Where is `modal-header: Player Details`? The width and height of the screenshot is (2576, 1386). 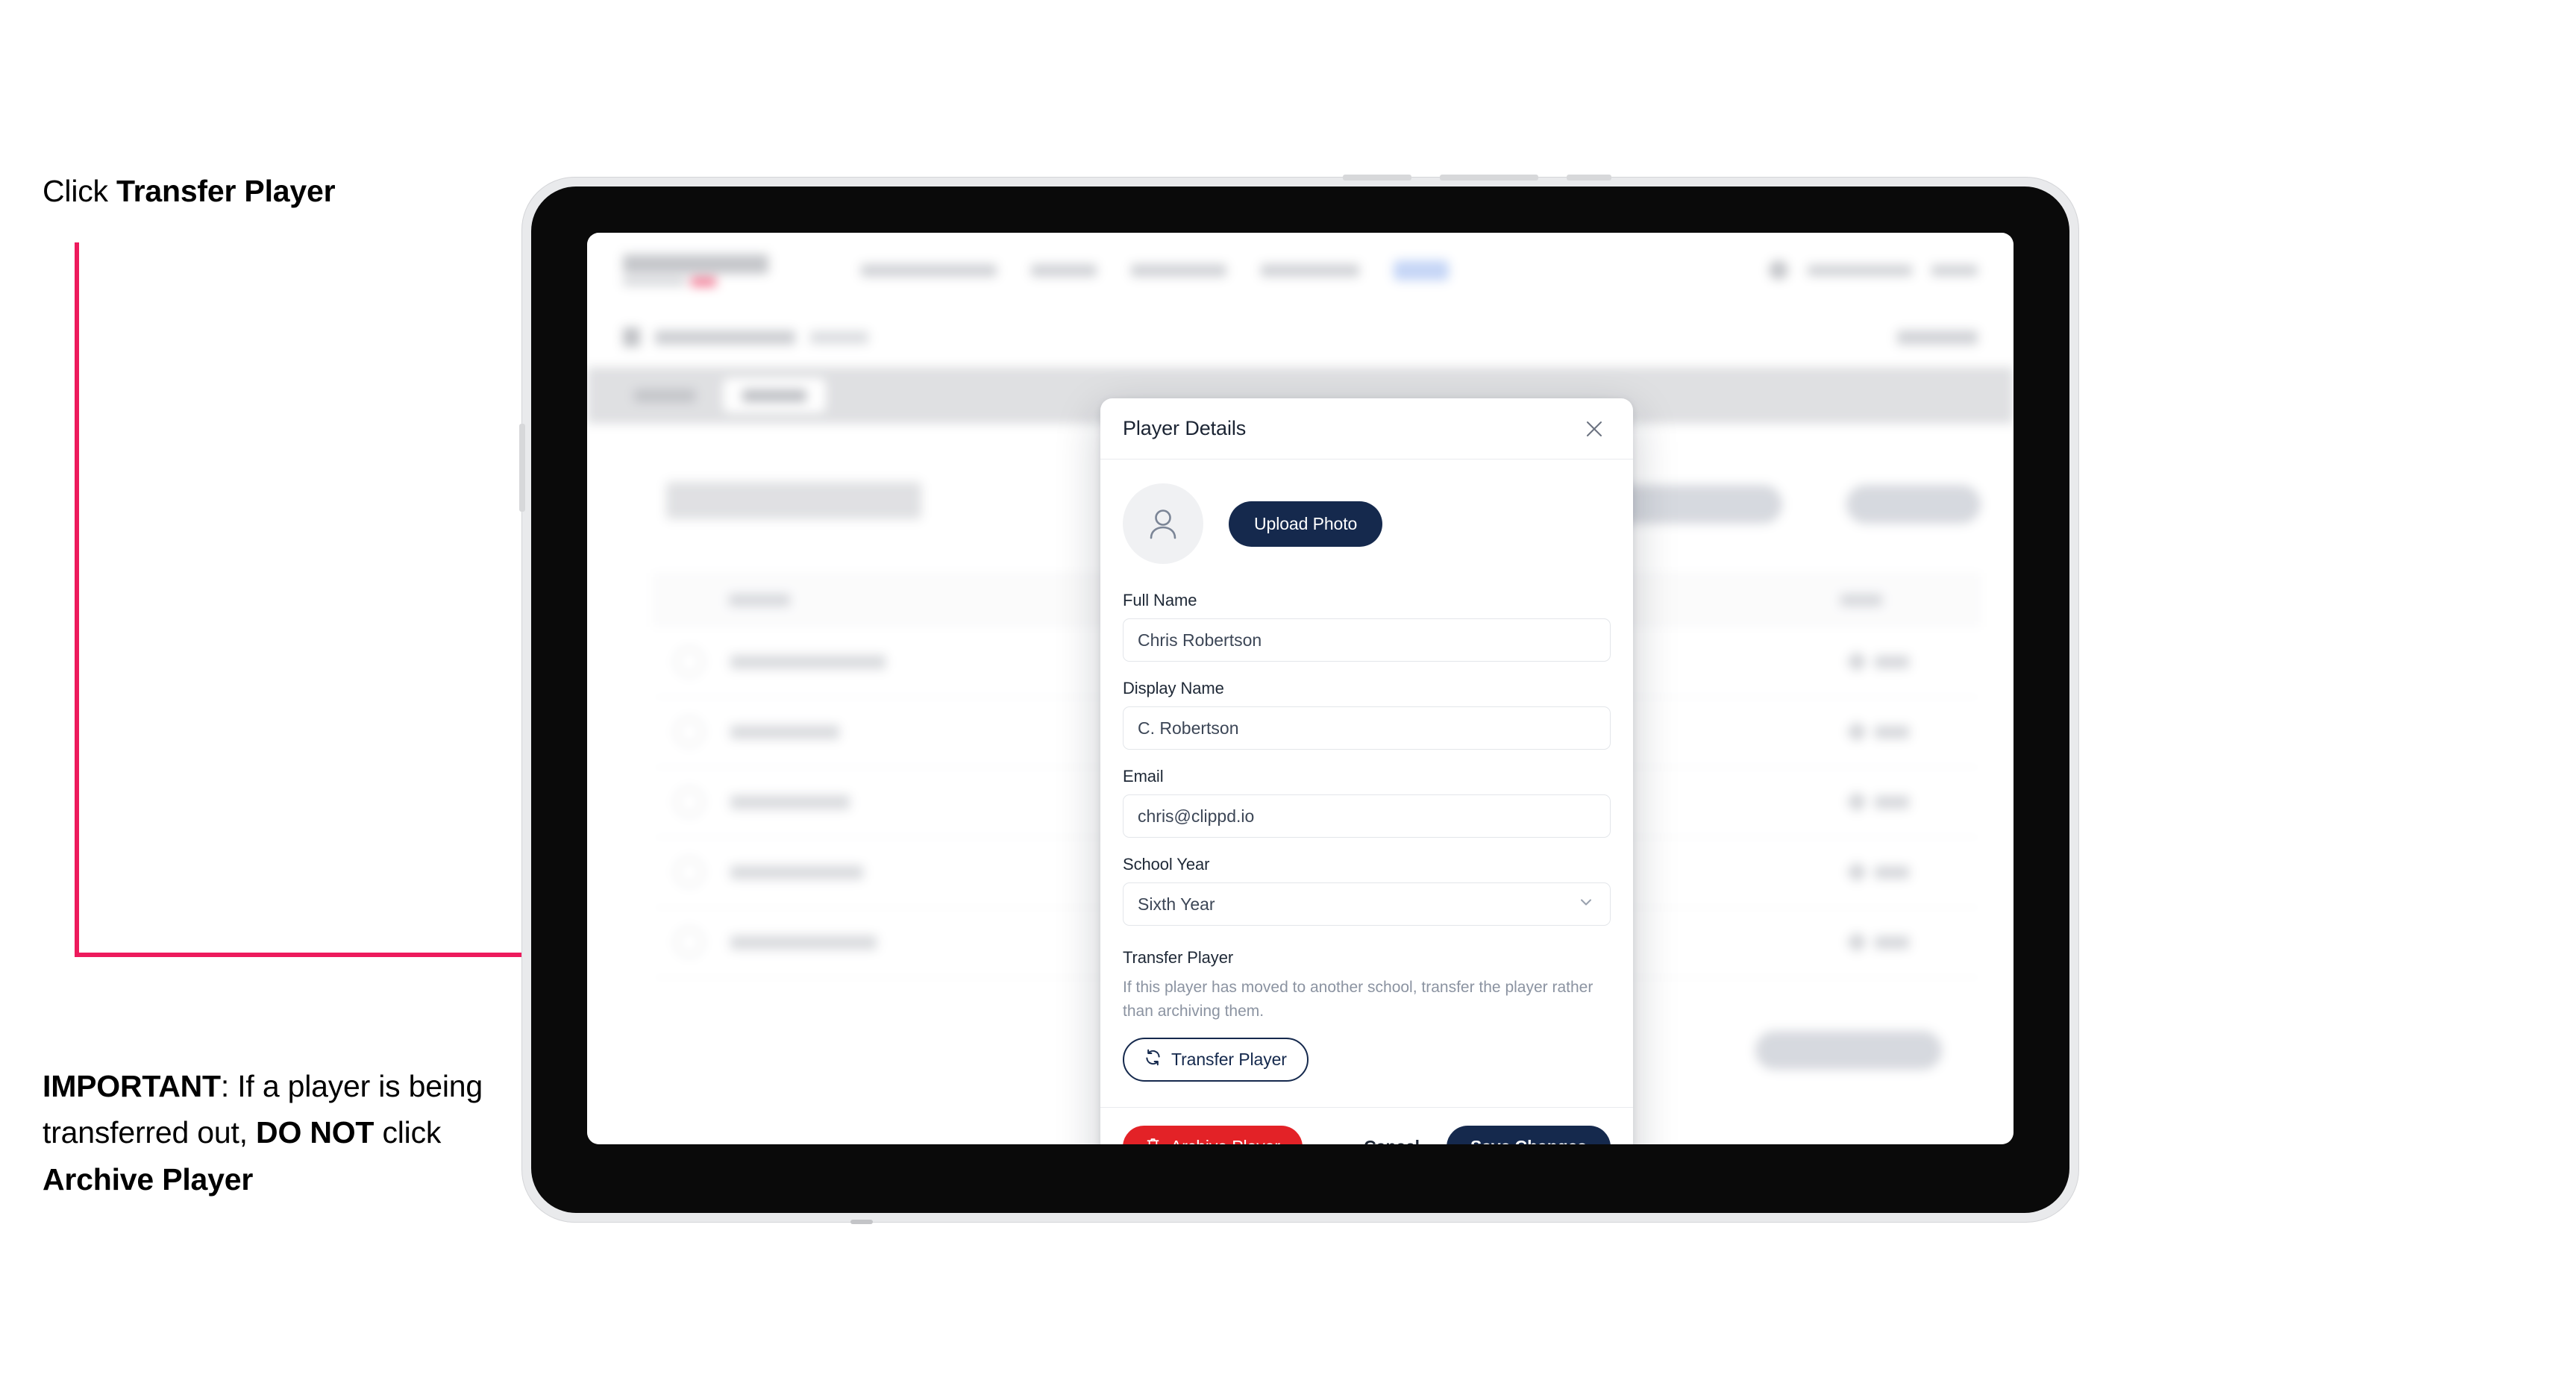
modal-header: Player Details is located at coordinates (1366, 429).